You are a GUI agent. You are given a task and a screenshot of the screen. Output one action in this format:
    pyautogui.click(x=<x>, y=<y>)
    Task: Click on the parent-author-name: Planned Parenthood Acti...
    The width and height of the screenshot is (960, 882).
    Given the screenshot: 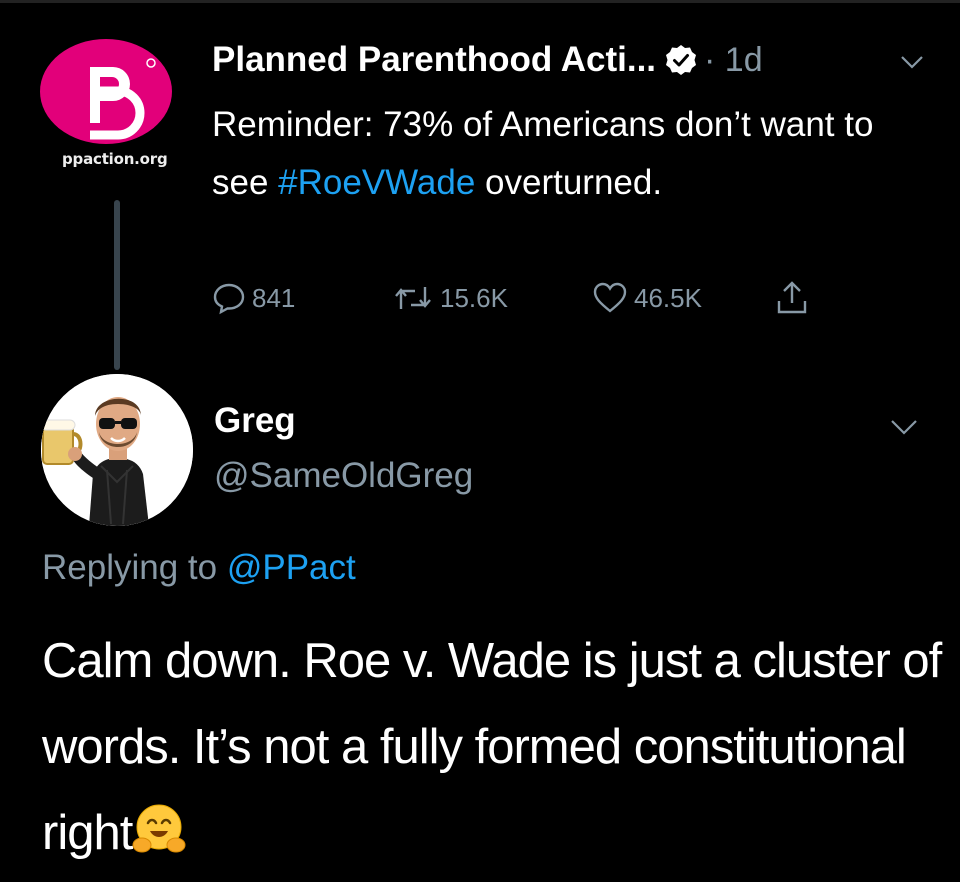 What is the action you would take?
    pyautogui.click(x=434, y=60)
    